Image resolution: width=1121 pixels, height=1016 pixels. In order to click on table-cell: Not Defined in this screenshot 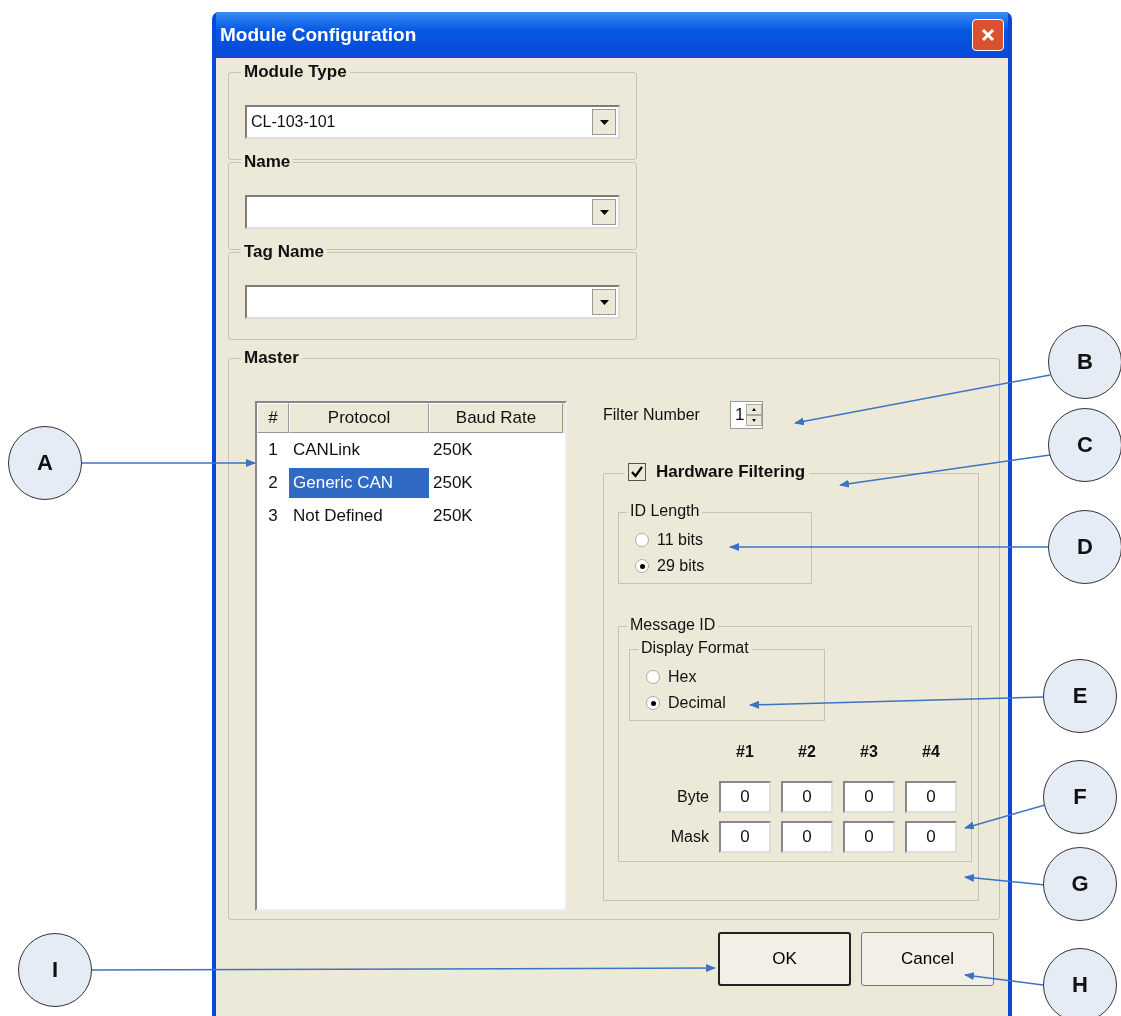, I will do `click(359, 515)`.